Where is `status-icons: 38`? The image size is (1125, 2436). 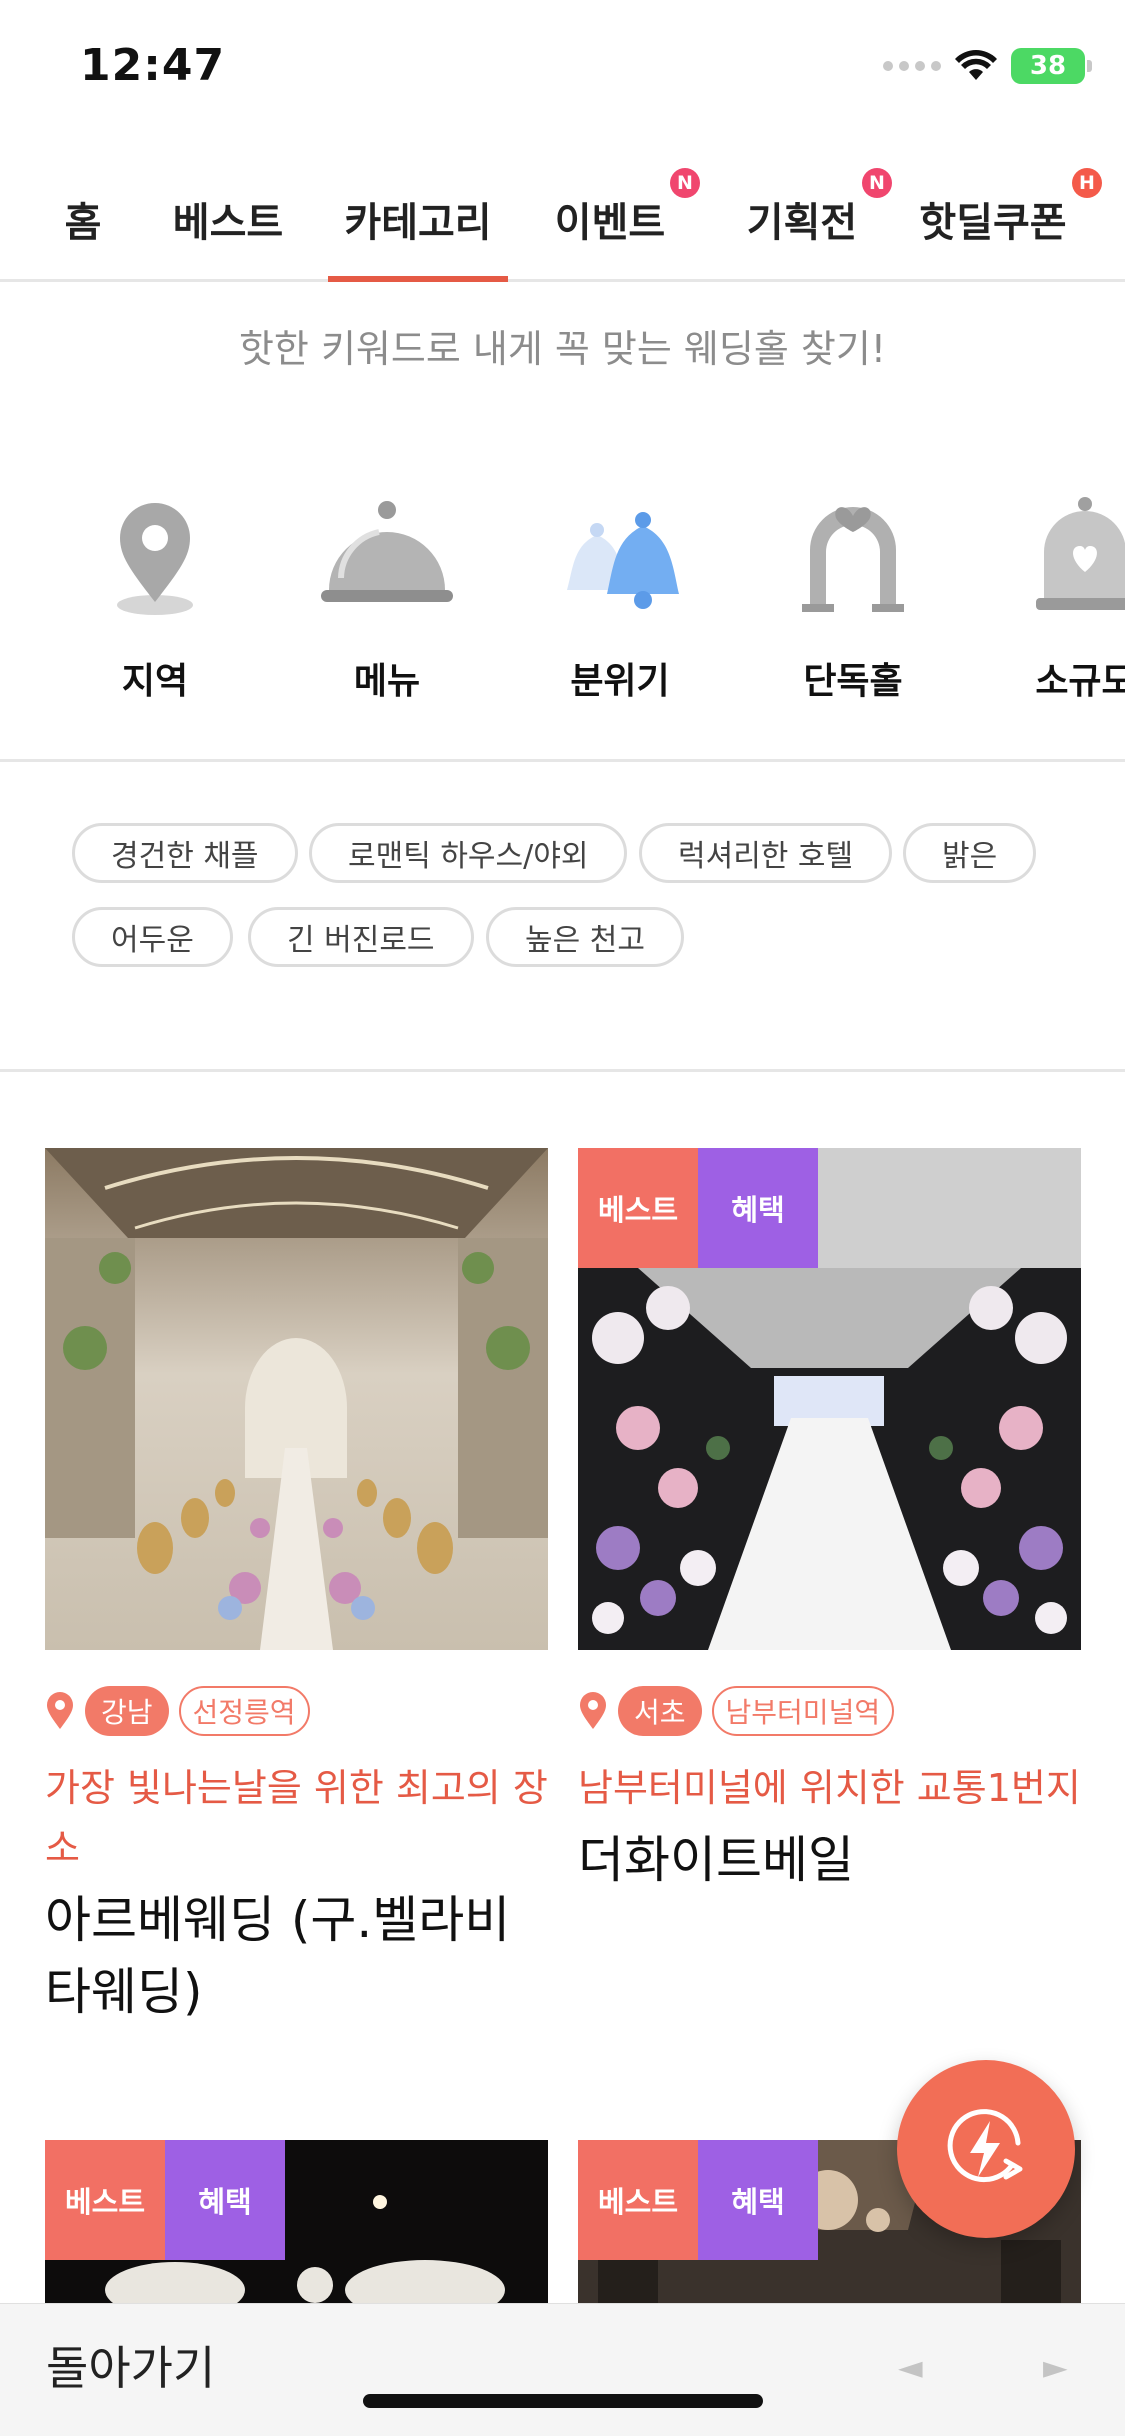
status-icons: 38 is located at coordinates (987, 66).